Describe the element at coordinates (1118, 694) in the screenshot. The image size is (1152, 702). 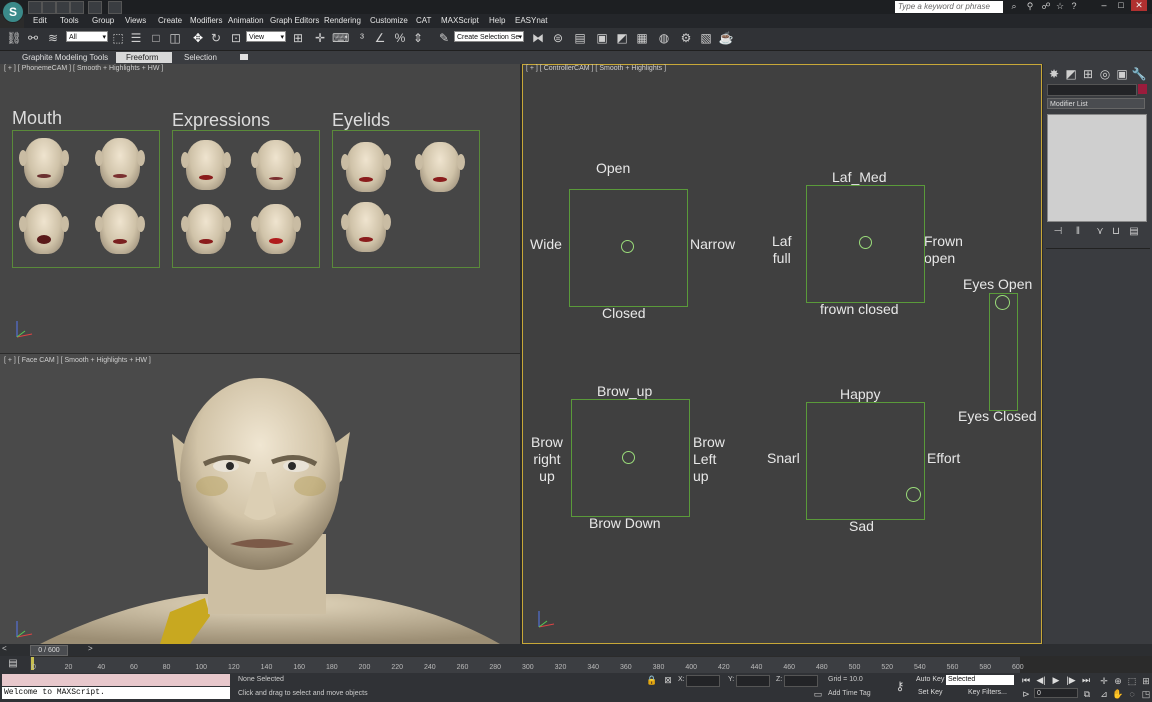
I see `pan-view-icon: ✋` at that location.